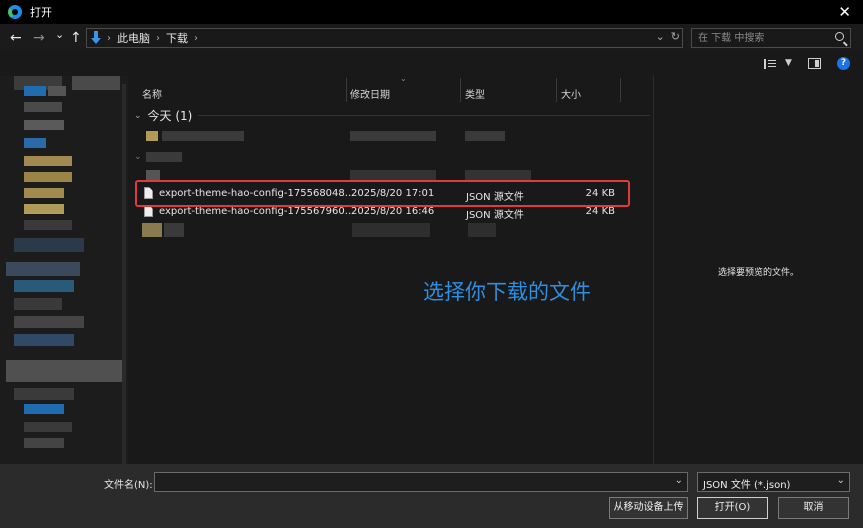 The width and height of the screenshot is (863, 528). What do you see at coordinates (76, 38) in the screenshot?
I see `up-arrow-icon: ↑` at bounding box center [76, 38].